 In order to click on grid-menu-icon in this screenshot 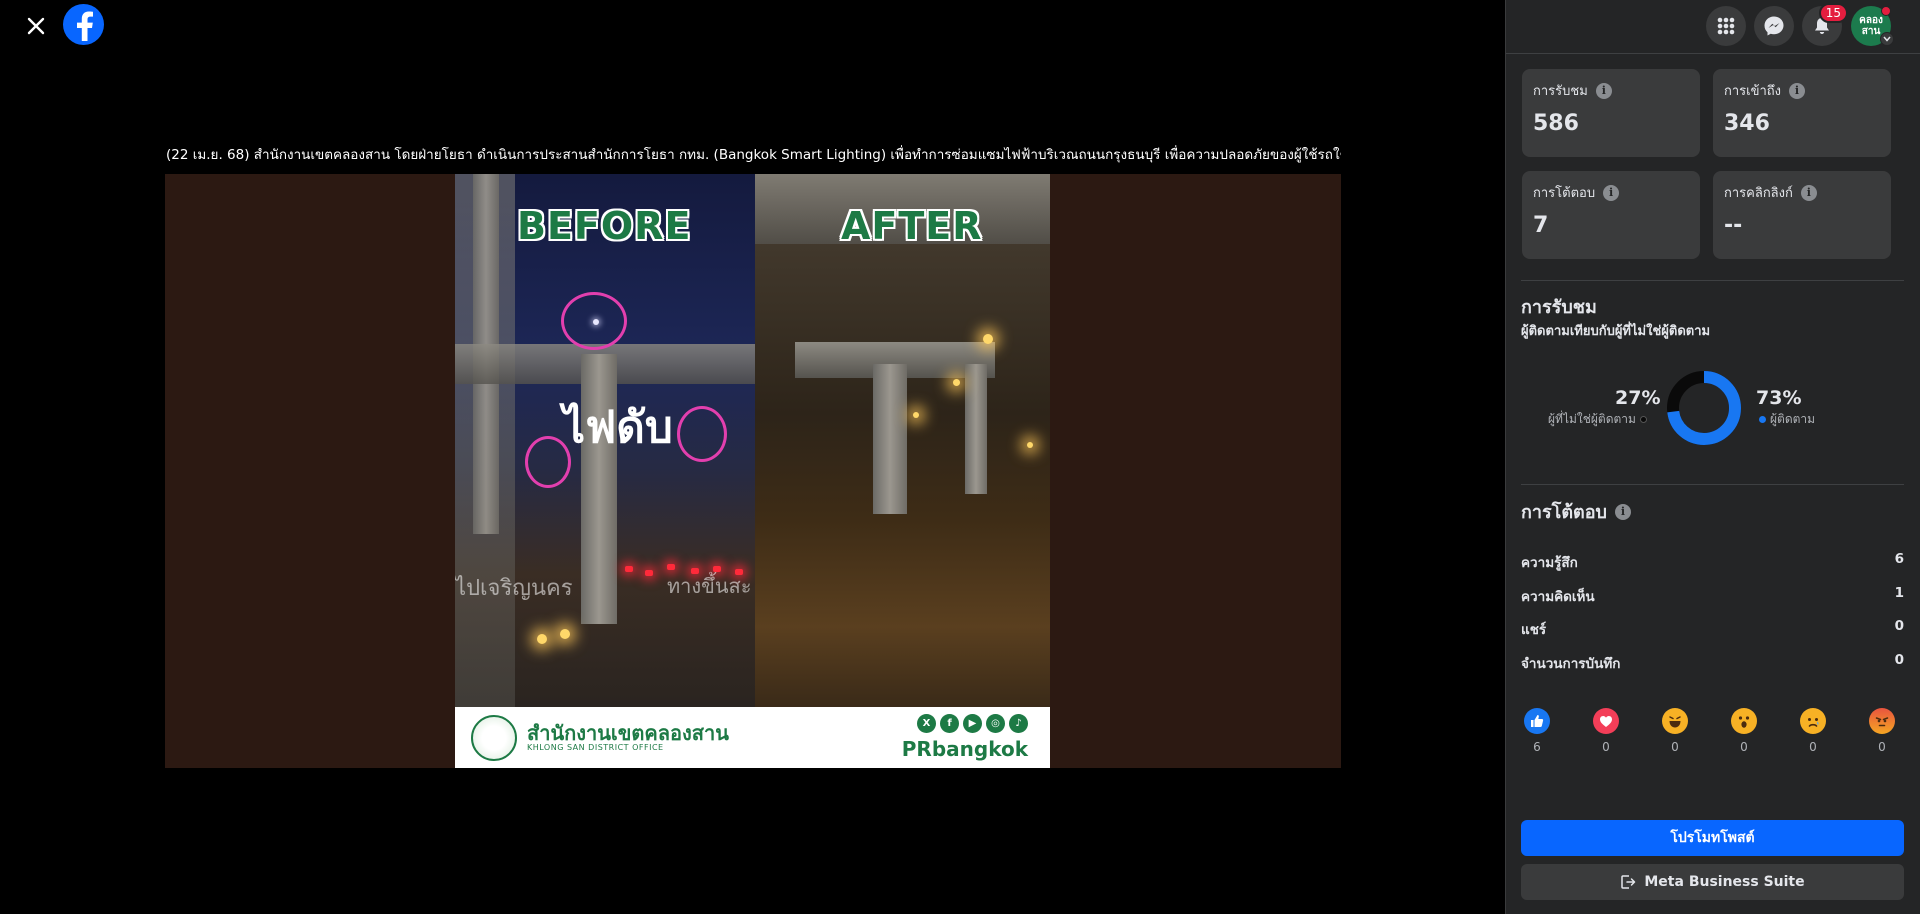, I will do `click(1726, 26)`.